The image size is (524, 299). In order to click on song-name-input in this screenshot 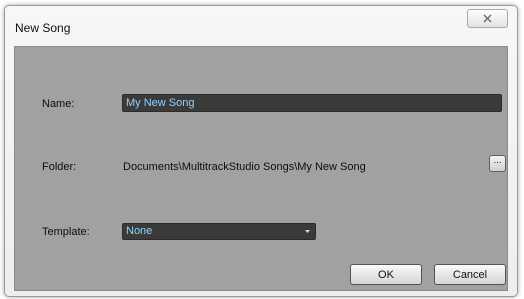, I will do `click(312, 103)`.